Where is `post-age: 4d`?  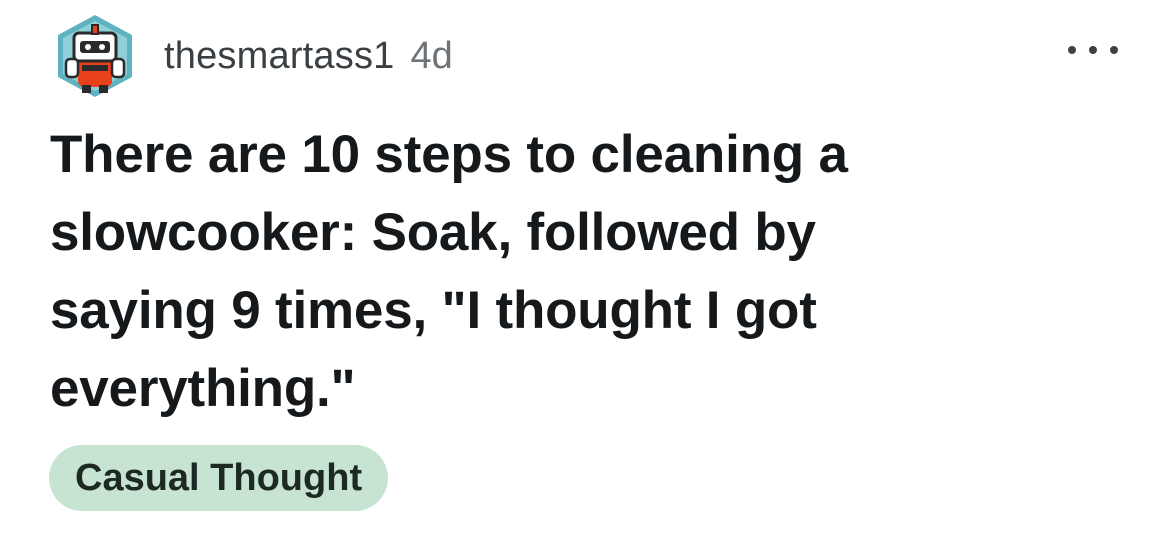 post-age: 4d is located at coordinates (431, 55).